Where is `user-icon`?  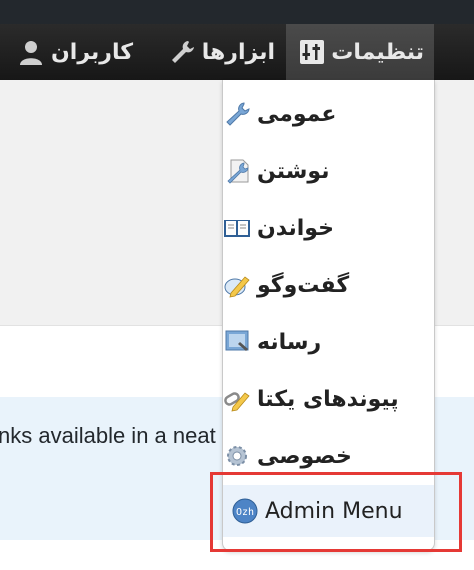
user-icon is located at coordinates (31, 53).